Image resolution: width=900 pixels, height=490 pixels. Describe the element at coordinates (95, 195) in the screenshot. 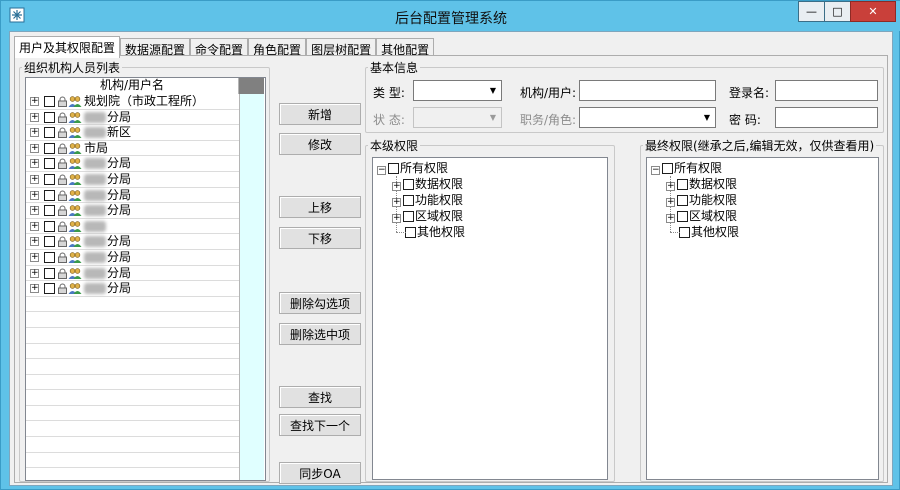

I see `redacted-text` at that location.